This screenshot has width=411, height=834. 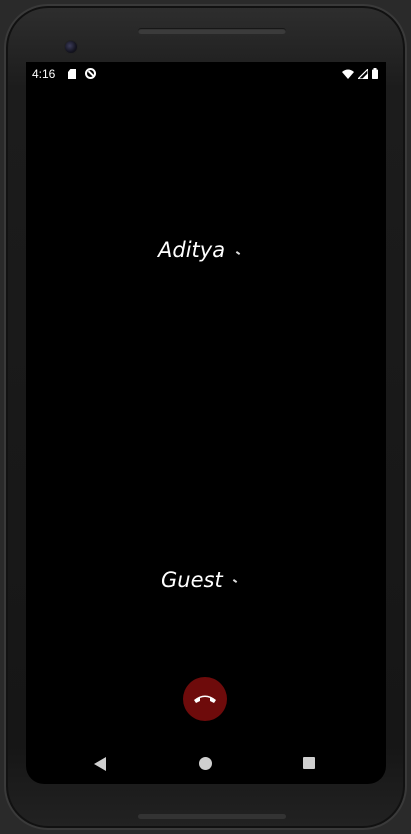 What do you see at coordinates (44, 74) in the screenshot?
I see `status-time: 4:16` at bounding box center [44, 74].